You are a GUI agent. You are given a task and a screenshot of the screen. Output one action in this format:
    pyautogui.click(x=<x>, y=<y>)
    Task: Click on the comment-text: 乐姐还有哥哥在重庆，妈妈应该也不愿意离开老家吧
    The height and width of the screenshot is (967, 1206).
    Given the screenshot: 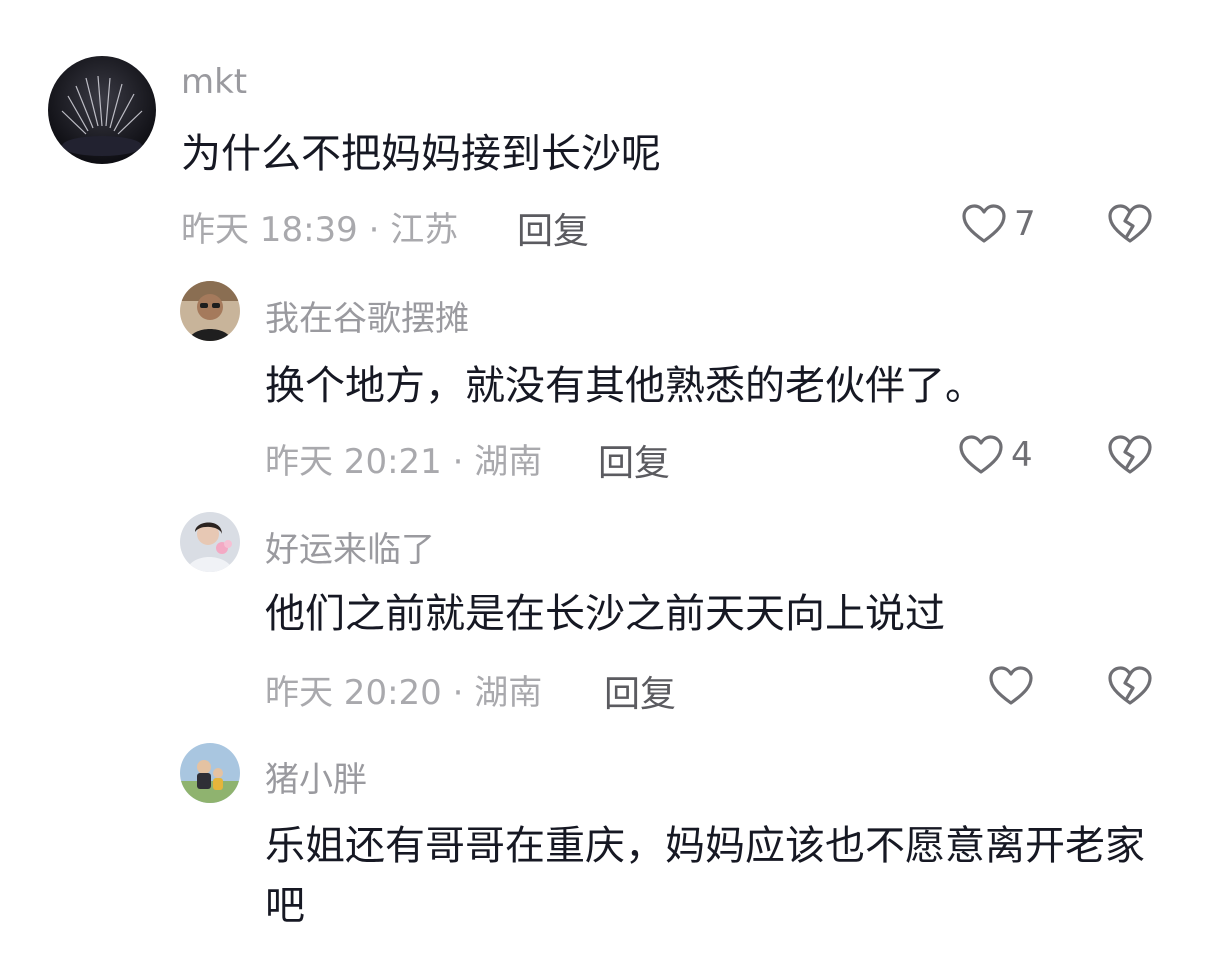 What is the action you would take?
    pyautogui.click(x=705, y=876)
    